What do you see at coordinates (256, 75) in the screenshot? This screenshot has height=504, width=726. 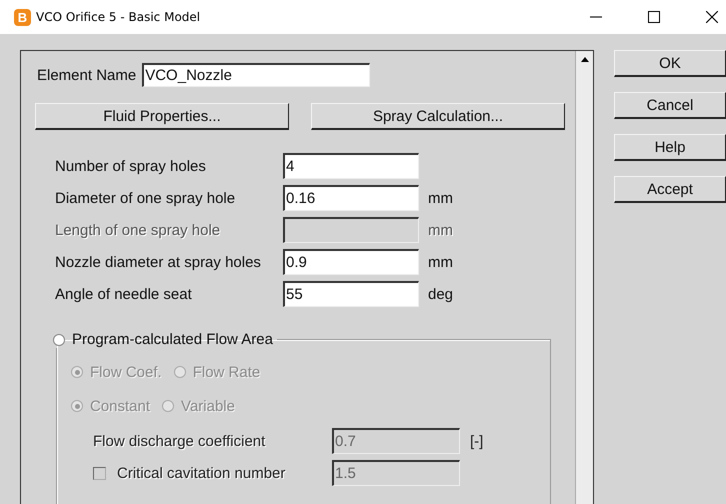 I see `name-field: VCO_Nozzle` at bounding box center [256, 75].